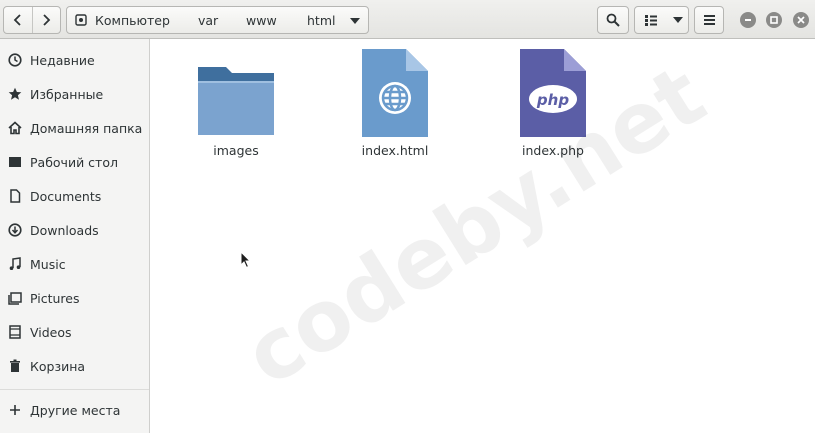  I want to click on sidebar-item-home: Домашняя папка, so click(74, 128).